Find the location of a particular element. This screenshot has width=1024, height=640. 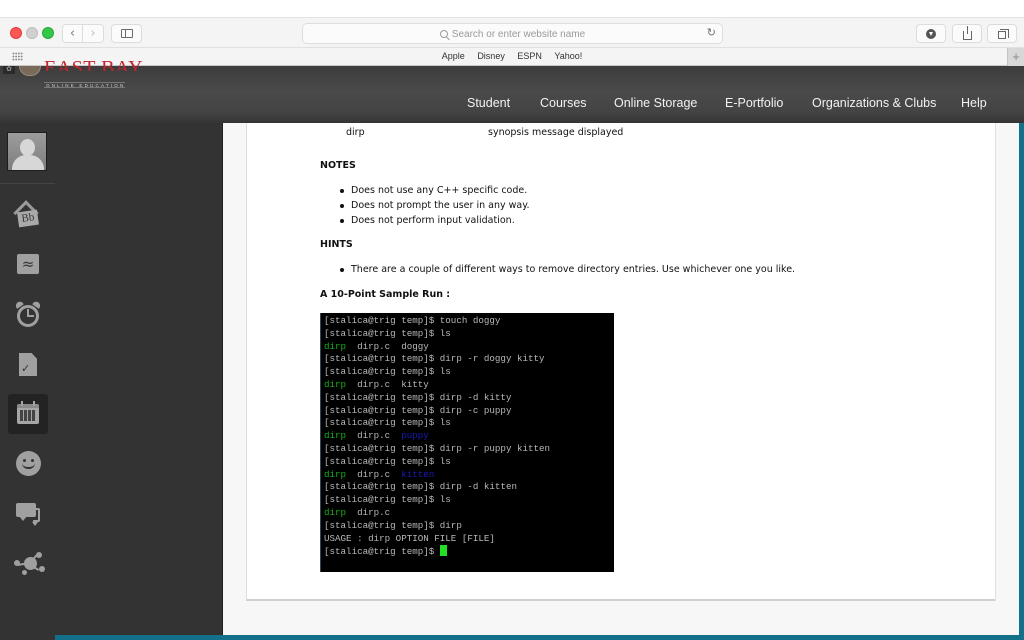

sidebar-item-assignments: ✓ is located at coordinates (28, 365).